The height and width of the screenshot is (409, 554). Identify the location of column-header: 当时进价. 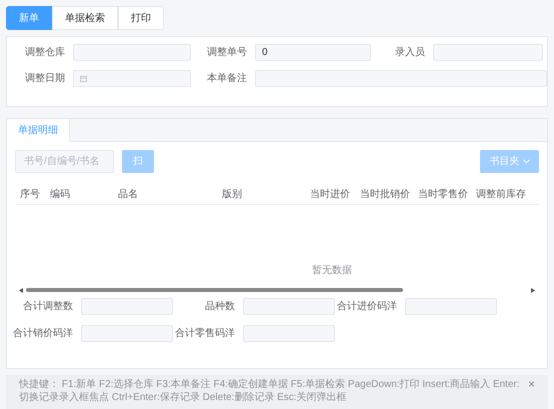
(330, 194).